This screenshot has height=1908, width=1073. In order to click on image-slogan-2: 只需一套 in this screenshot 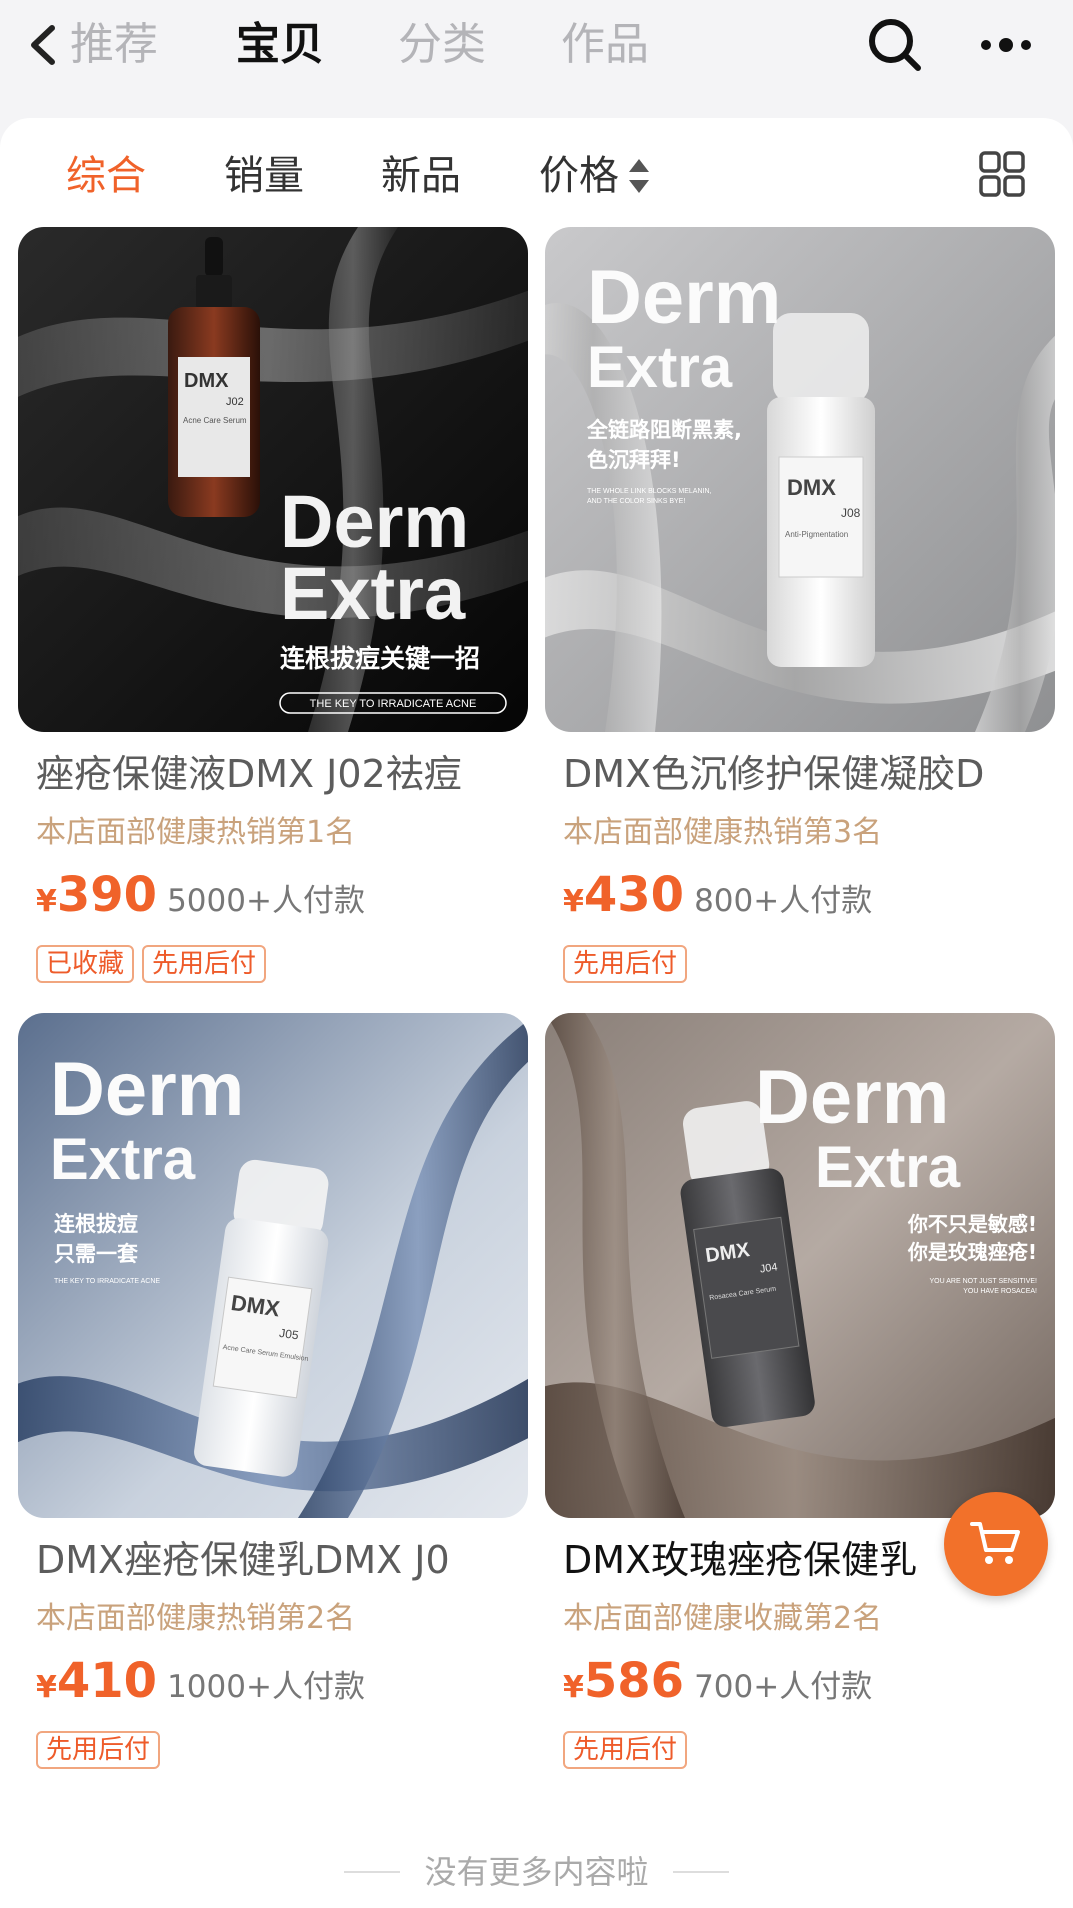, I will do `click(96, 1254)`.